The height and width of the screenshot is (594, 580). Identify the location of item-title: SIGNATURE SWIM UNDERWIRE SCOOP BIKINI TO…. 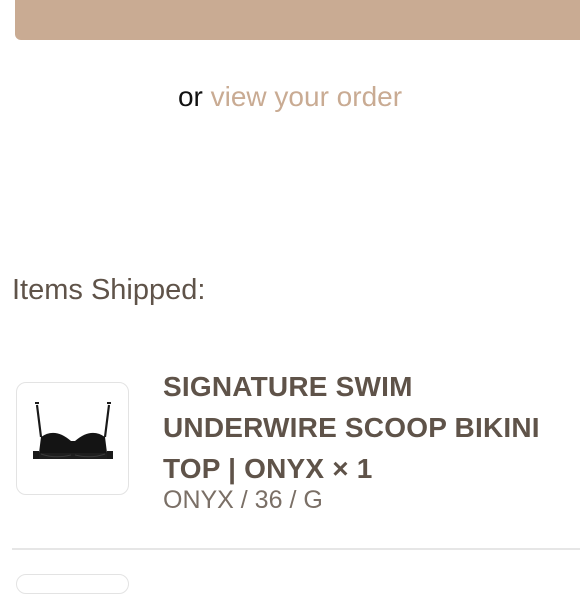
(351, 427).